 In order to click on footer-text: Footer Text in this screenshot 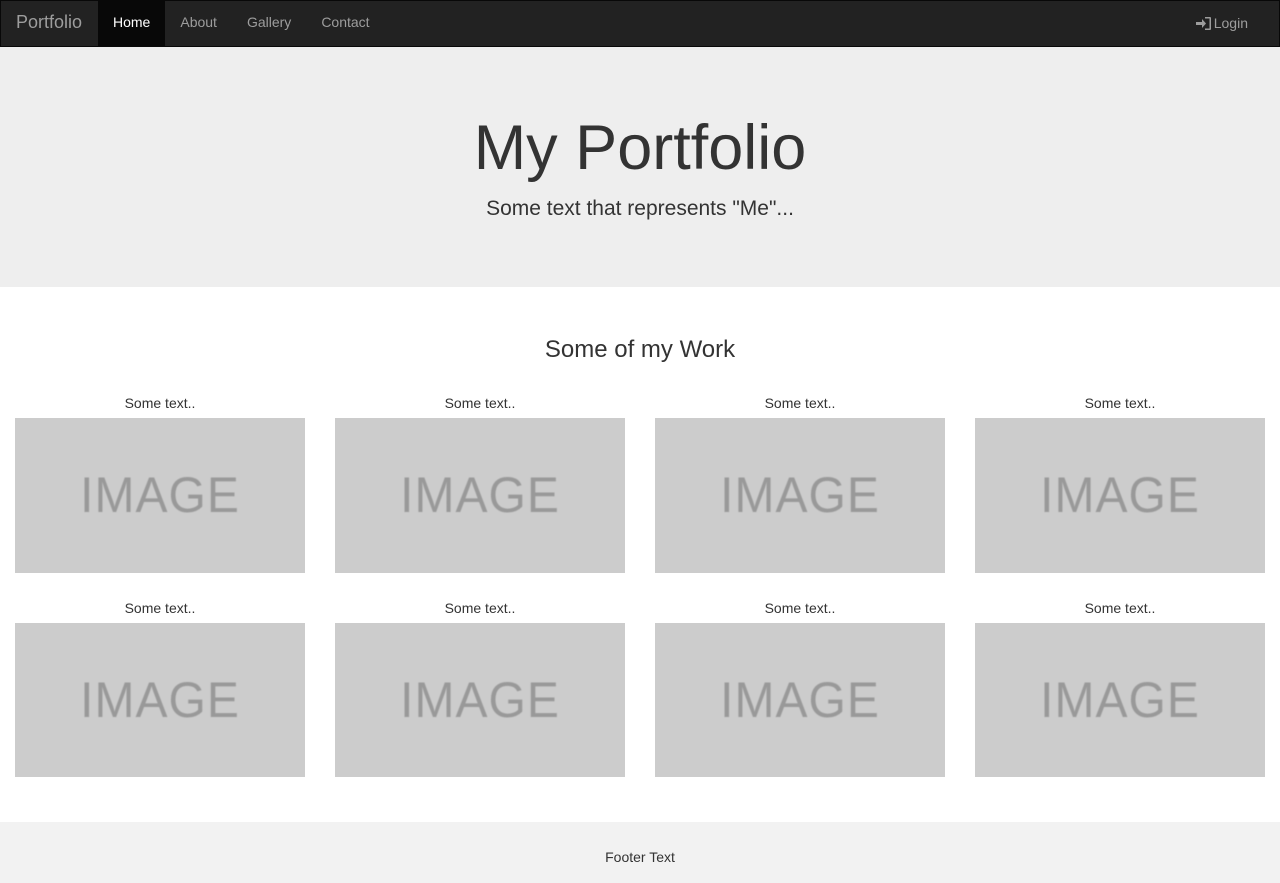, I will do `click(640, 857)`.